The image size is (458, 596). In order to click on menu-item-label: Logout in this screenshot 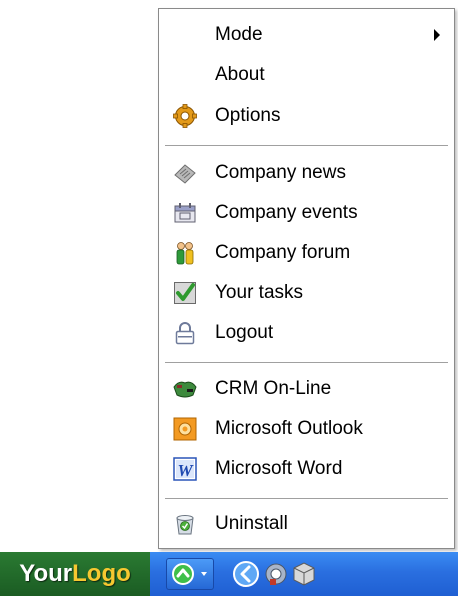, I will do `click(244, 332)`.